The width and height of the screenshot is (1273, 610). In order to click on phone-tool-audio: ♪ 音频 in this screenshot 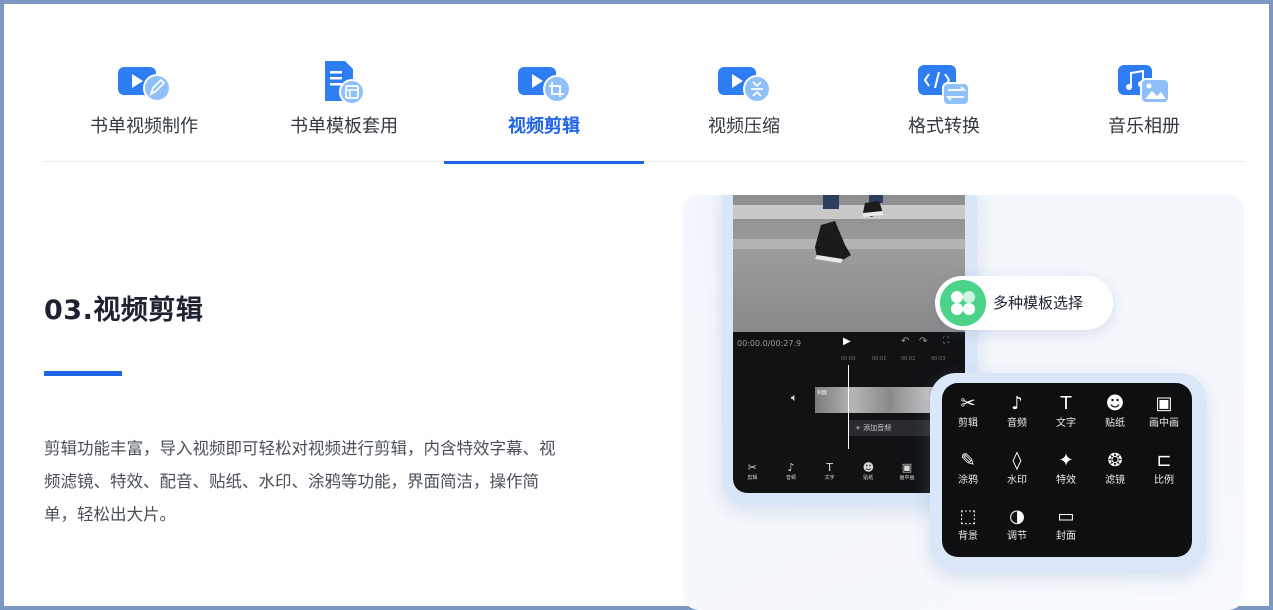, I will do `click(791, 477)`.